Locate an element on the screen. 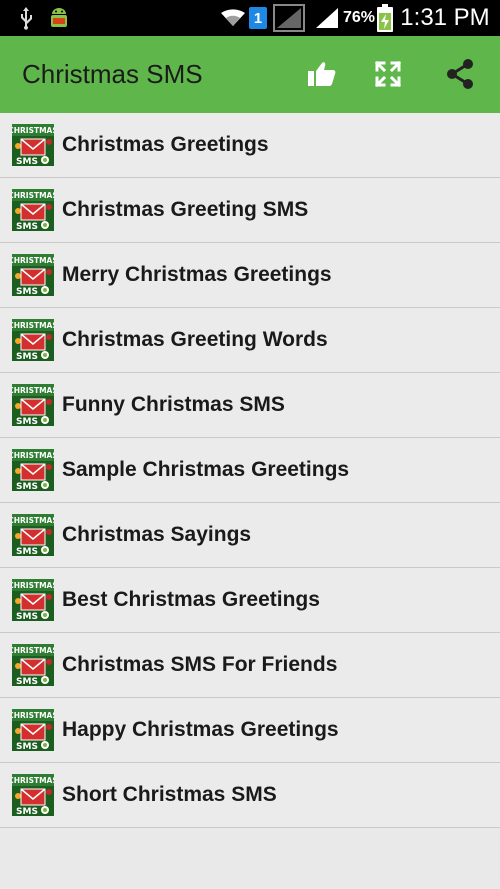 Image resolution: width=500 pixels, height=889 pixels. notification-badge: 1 is located at coordinates (258, 18).